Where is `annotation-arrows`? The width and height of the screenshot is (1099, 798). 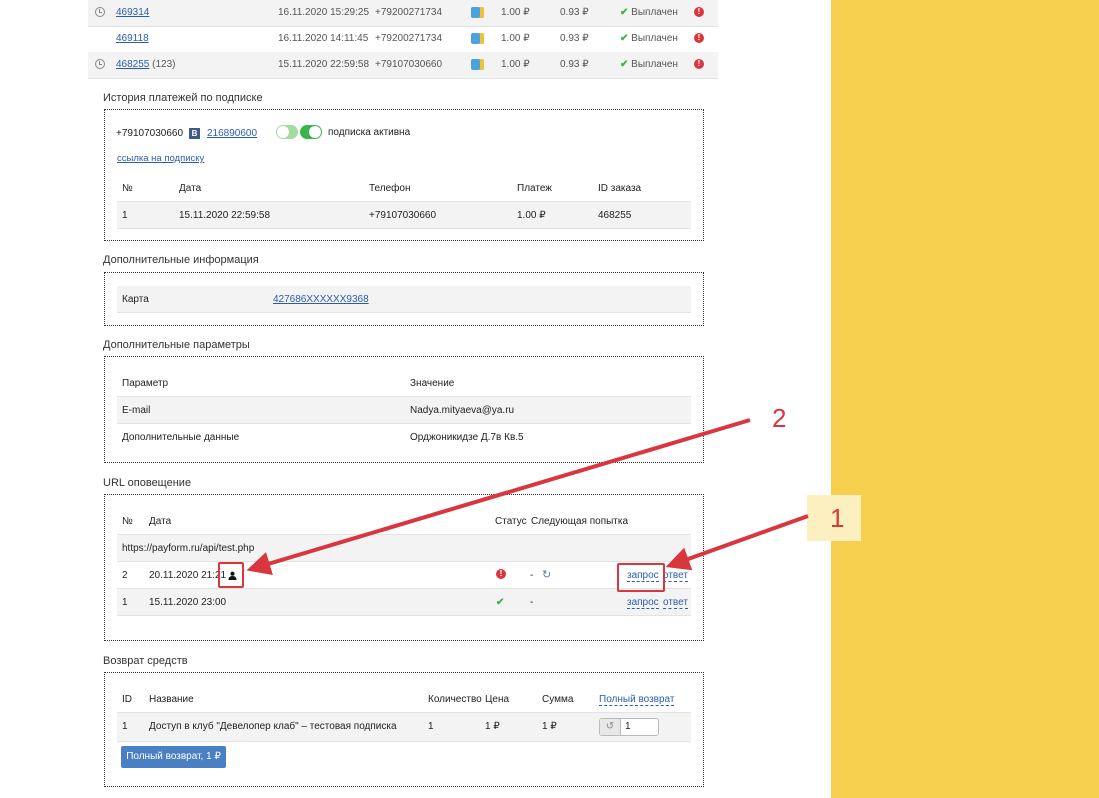 annotation-arrows is located at coordinates (527, 497).